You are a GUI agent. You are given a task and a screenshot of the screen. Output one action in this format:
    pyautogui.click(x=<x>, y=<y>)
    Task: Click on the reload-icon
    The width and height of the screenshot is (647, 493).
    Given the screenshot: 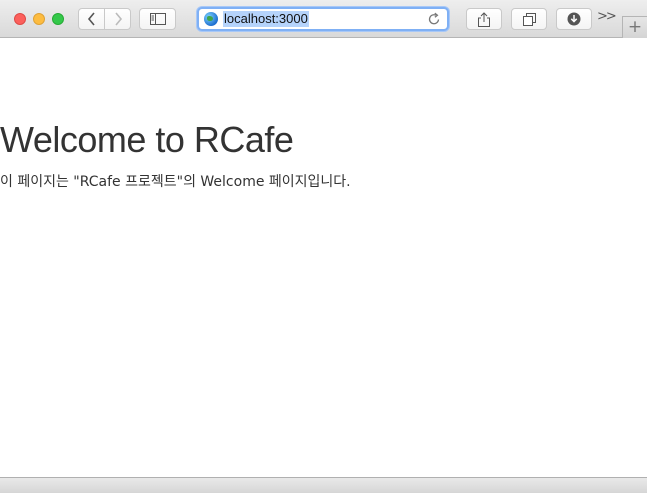 What is the action you would take?
    pyautogui.click(x=434, y=19)
    